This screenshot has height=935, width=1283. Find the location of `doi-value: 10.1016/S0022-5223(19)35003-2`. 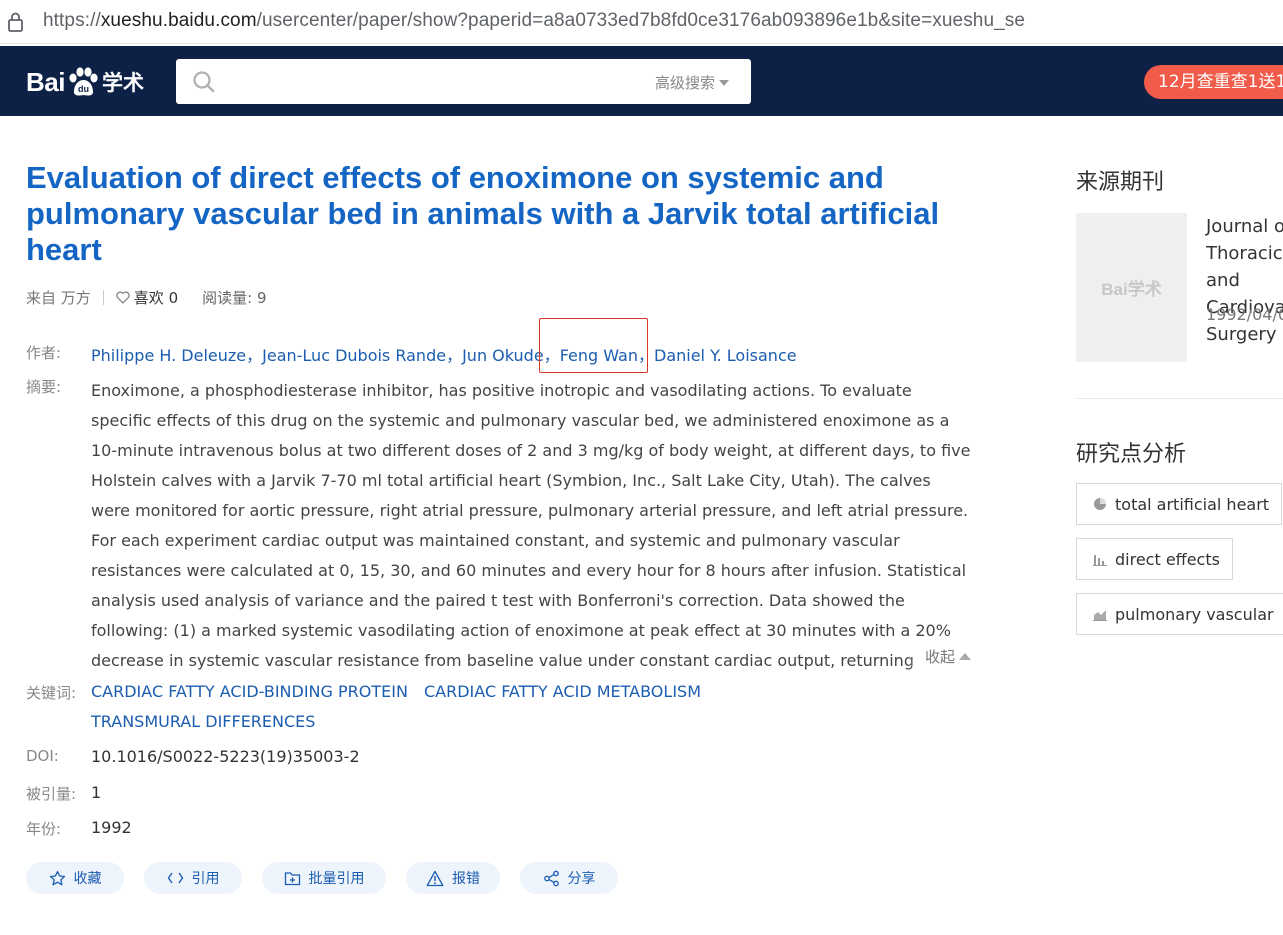

doi-value: 10.1016/S0022-5223(19)35003-2 is located at coordinates (225, 756).